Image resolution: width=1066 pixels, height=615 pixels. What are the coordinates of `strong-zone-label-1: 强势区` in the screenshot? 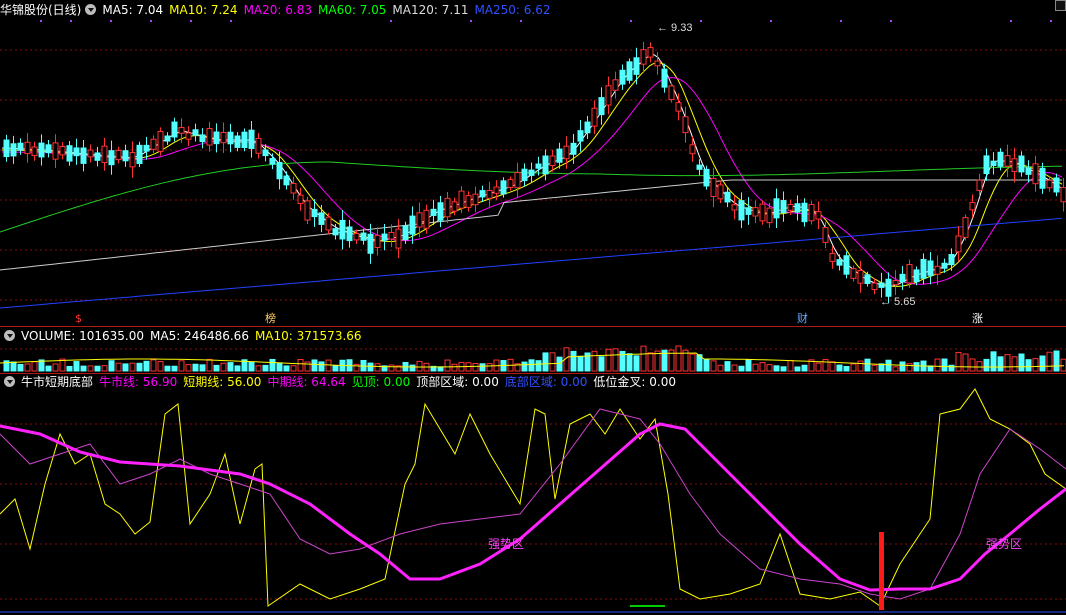 It's located at (506, 544).